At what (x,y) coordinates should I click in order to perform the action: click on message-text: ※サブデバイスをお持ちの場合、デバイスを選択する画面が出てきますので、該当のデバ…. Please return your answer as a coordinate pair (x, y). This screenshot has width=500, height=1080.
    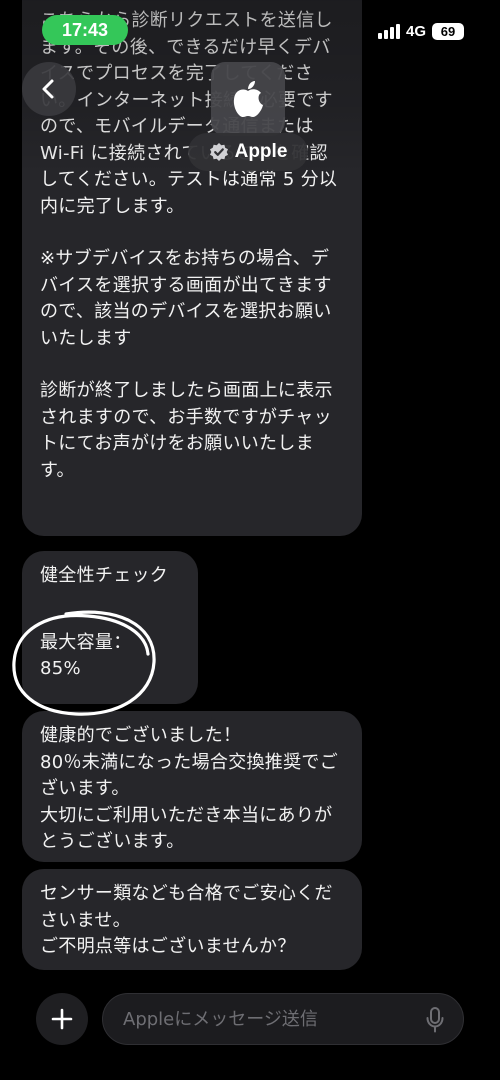
    Looking at the image, I should click on (186, 298).